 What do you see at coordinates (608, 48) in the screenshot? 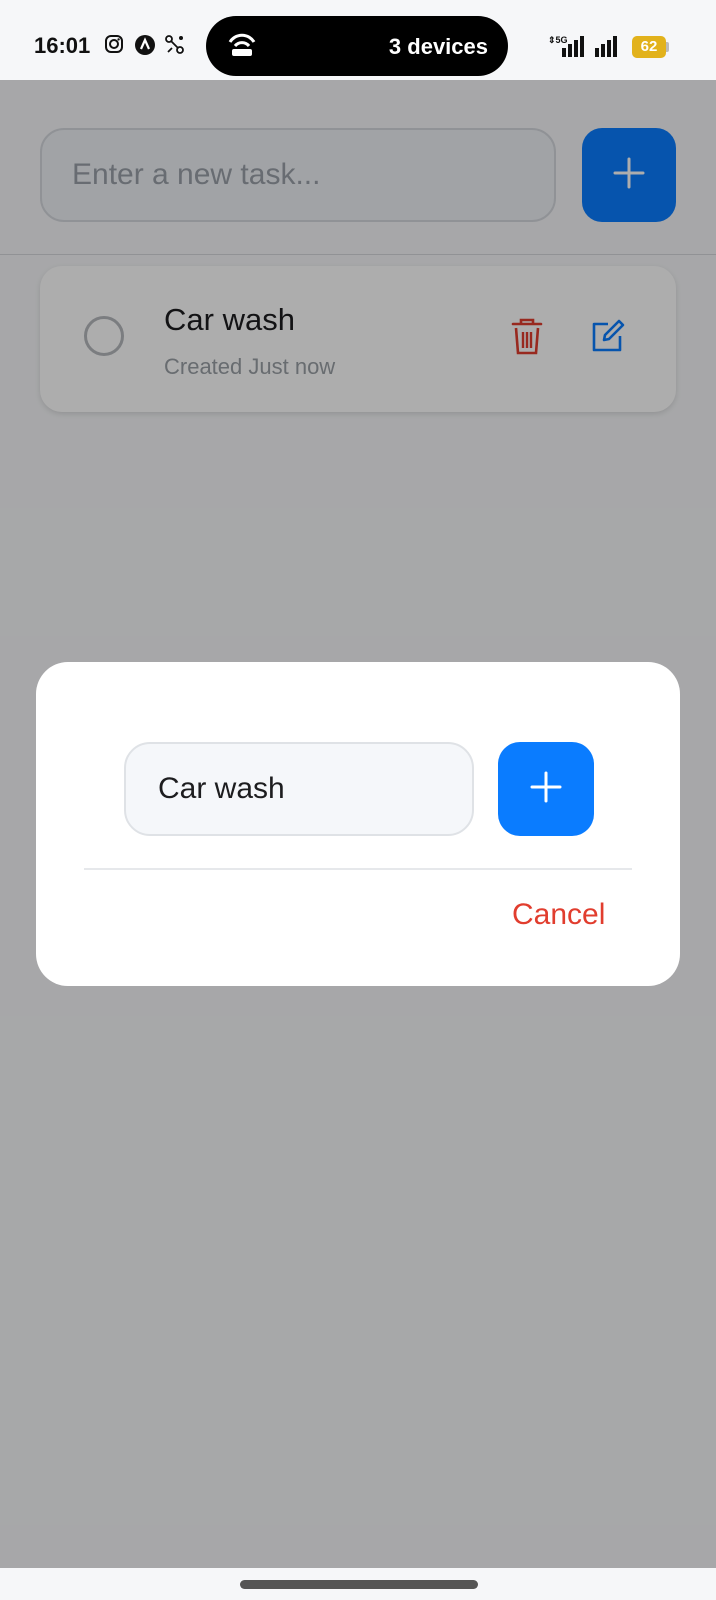
I see `signal-icon` at bounding box center [608, 48].